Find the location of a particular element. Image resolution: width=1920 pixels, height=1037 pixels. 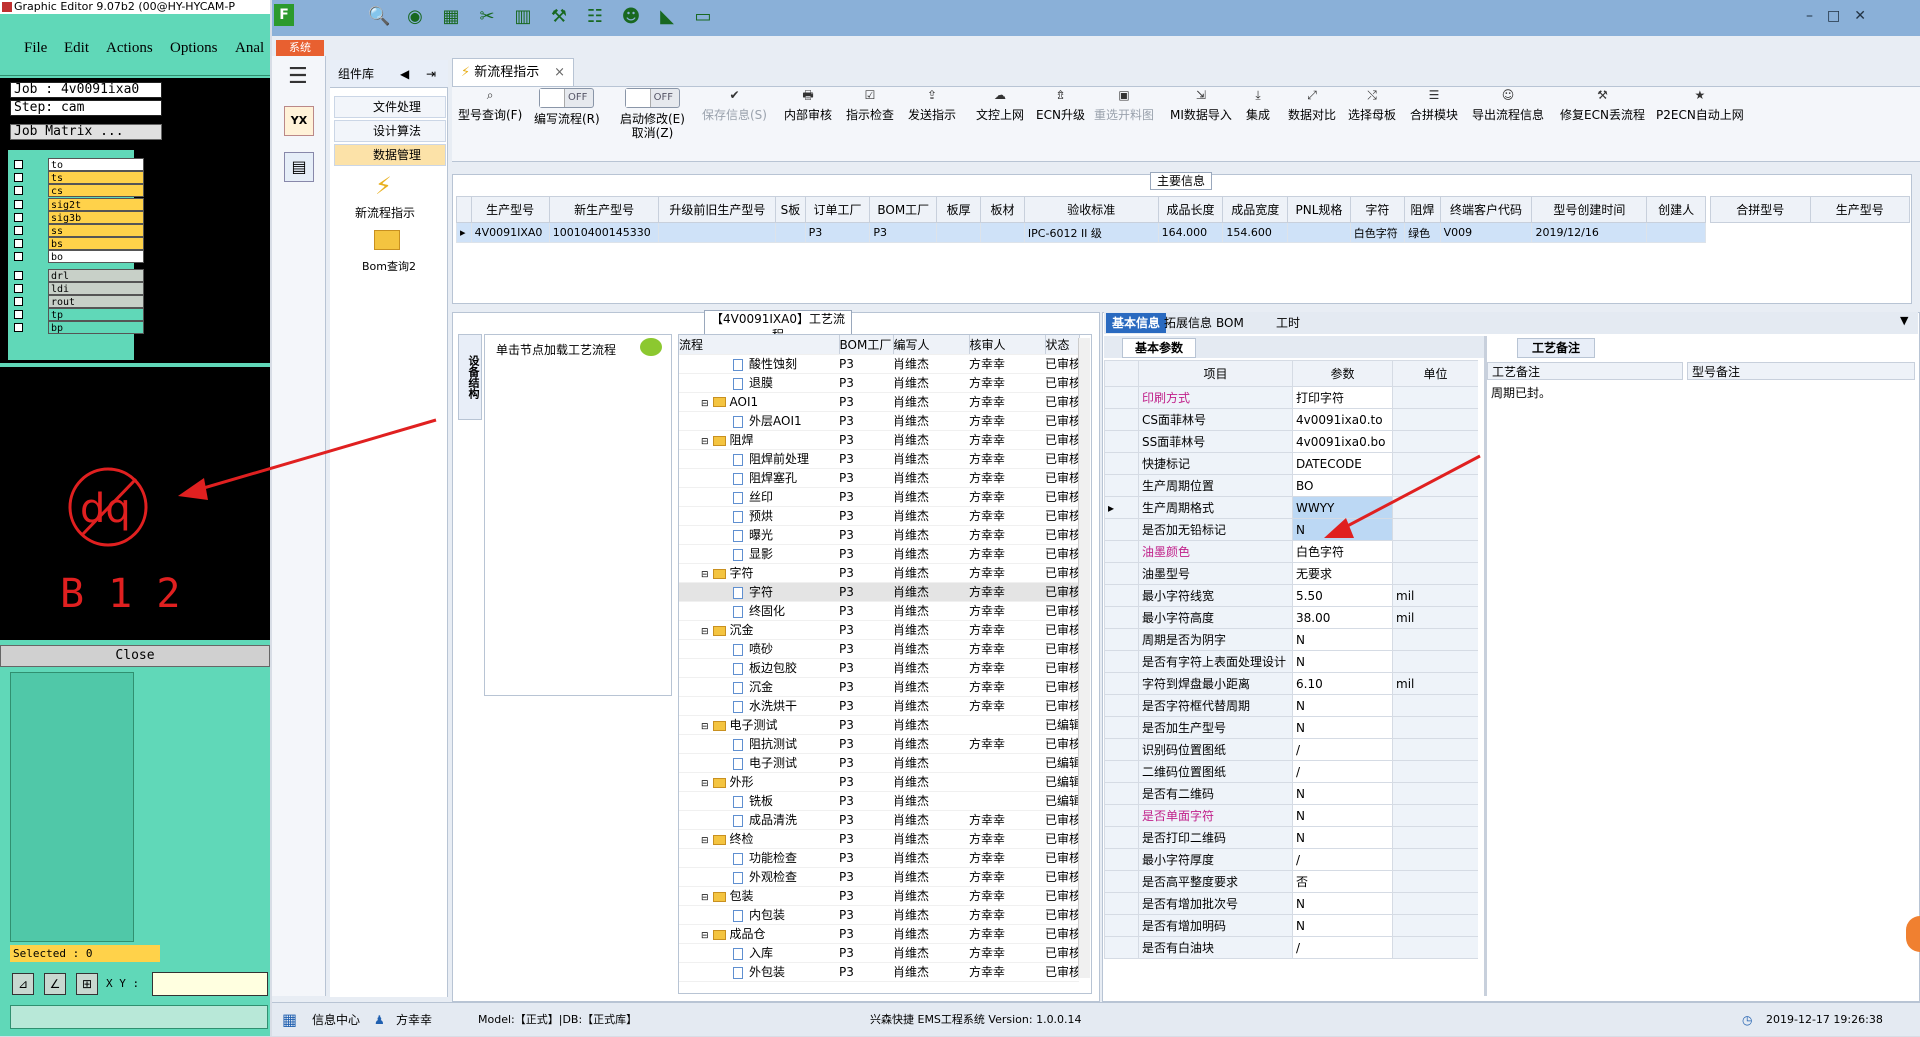

ribbon-btn-6: ⇪ 发送指示 is located at coordinates (932, 105).